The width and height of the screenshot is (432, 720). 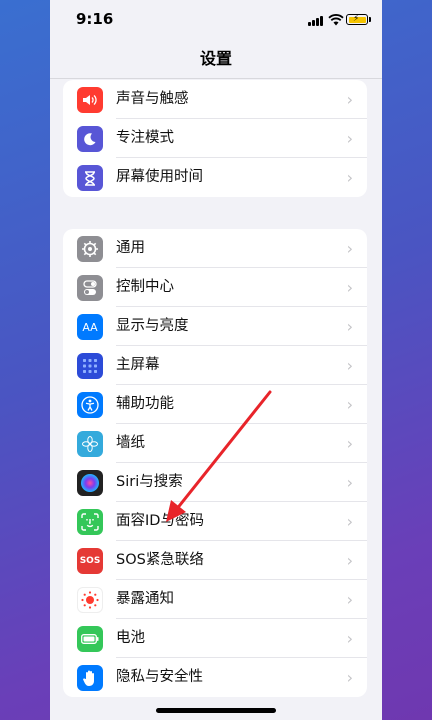 I want to click on text-size-icon: AA, so click(x=90, y=327).